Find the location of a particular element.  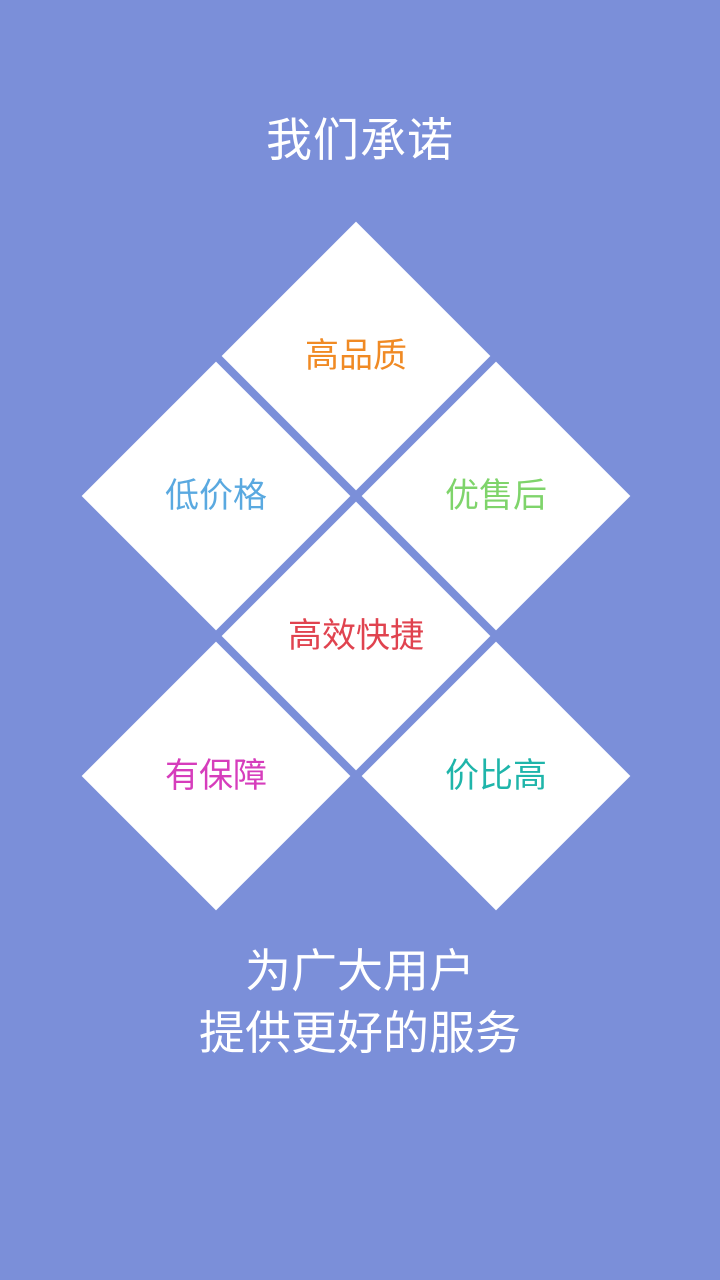

promise-label: 有保障 is located at coordinates (216, 776).